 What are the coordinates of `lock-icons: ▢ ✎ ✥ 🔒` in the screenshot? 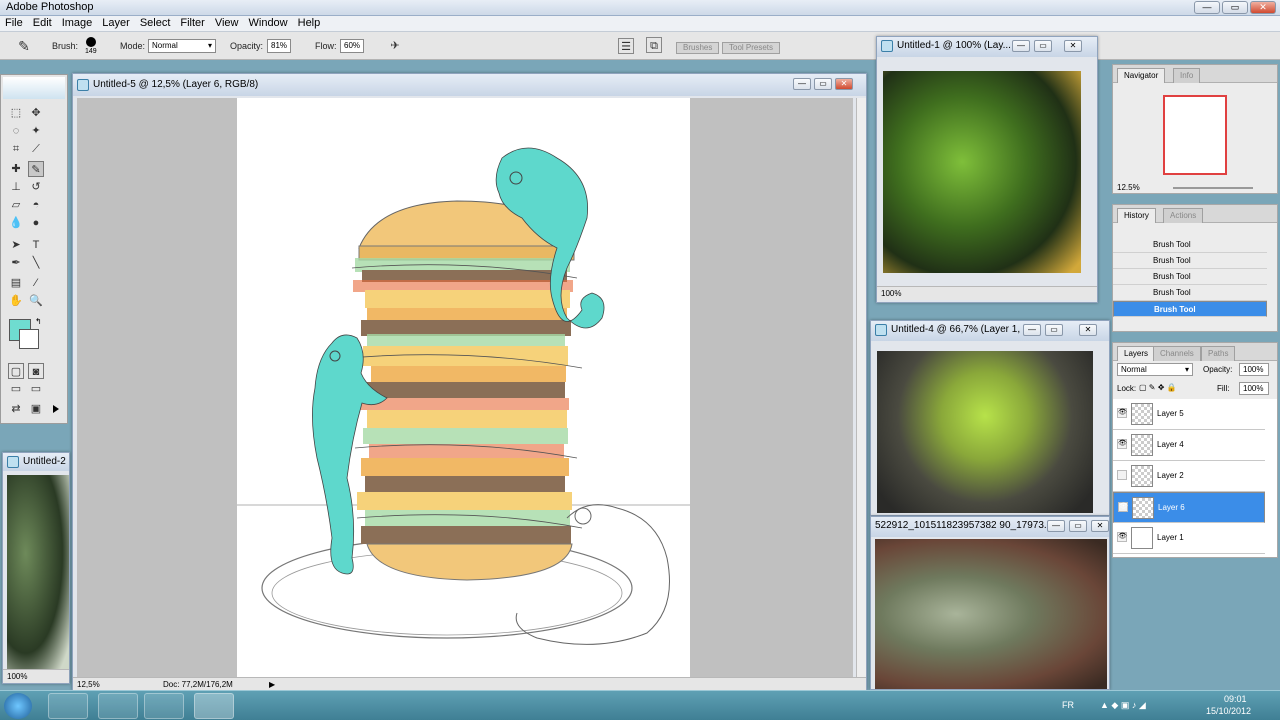 It's located at (1158, 387).